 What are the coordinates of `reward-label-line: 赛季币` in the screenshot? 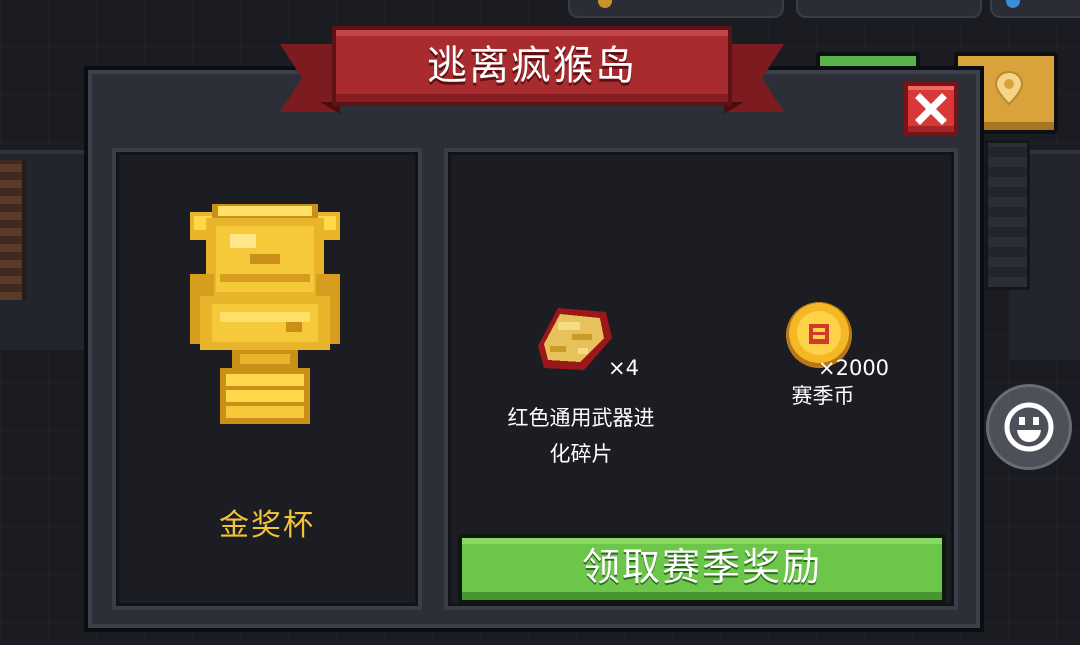 It's located at (823, 396).